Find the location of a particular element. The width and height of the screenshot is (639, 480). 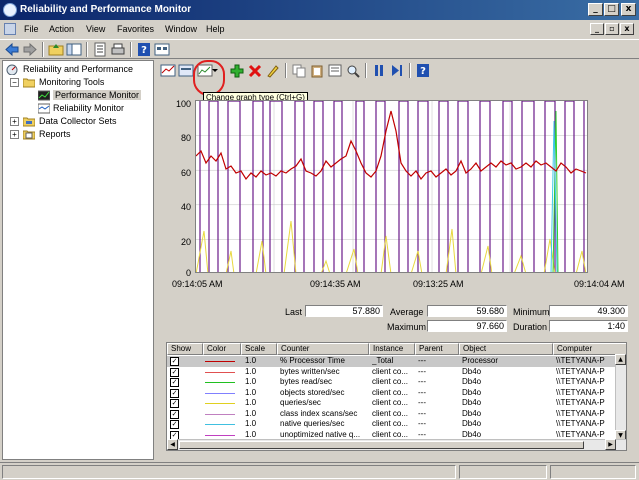

column-header-show: Show is located at coordinates (185, 349).